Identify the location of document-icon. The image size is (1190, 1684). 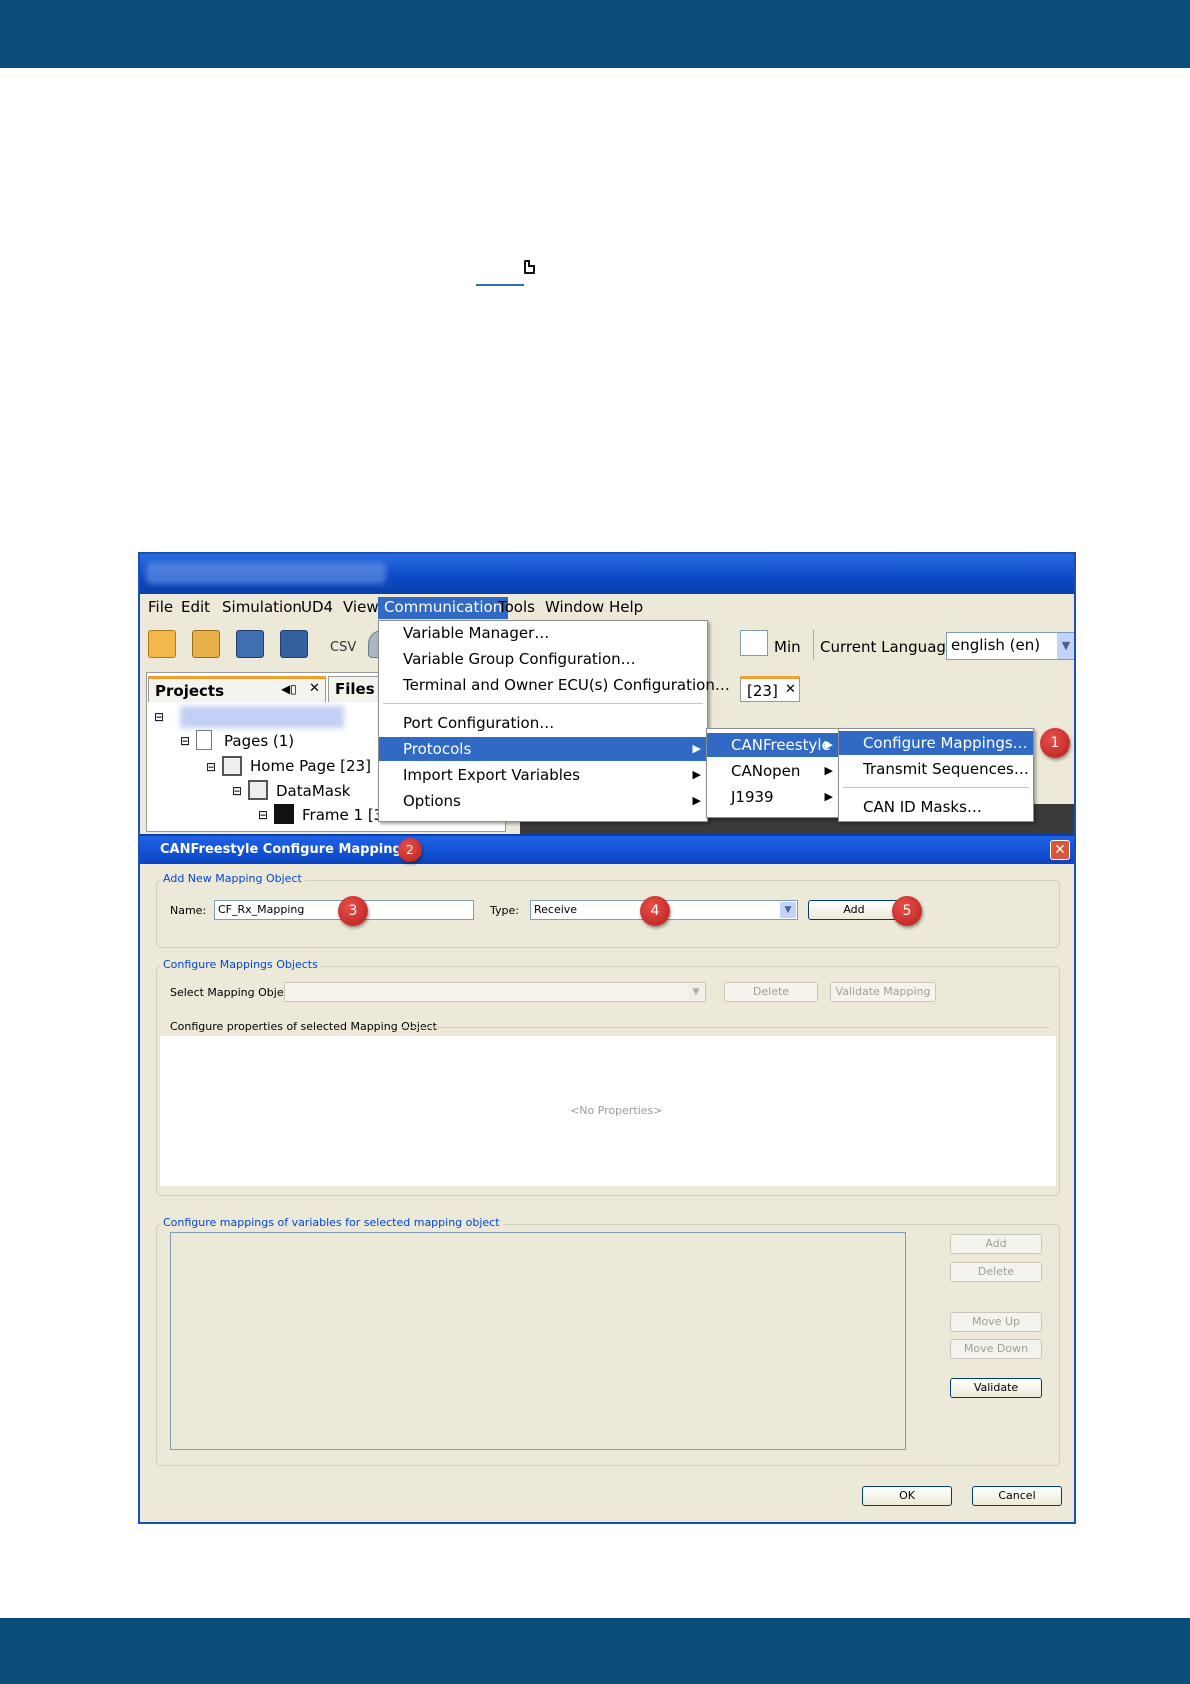
(529, 267).